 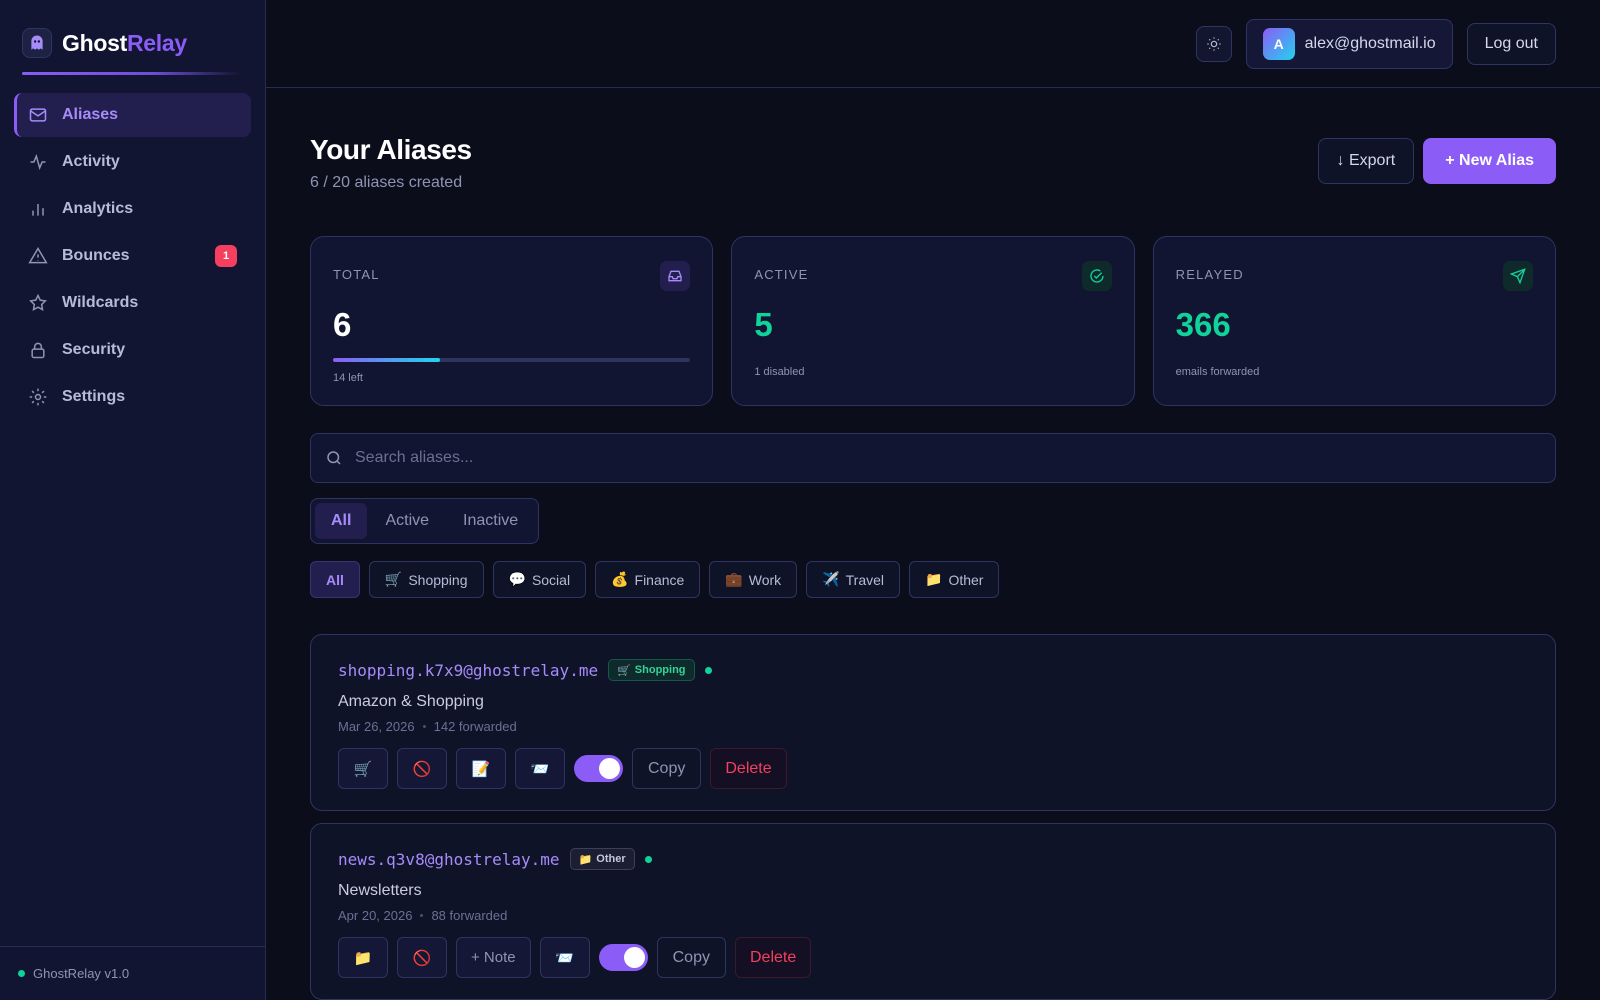 I want to click on category-chip-shopping: 🛒 Shopping, so click(x=426, y=579).